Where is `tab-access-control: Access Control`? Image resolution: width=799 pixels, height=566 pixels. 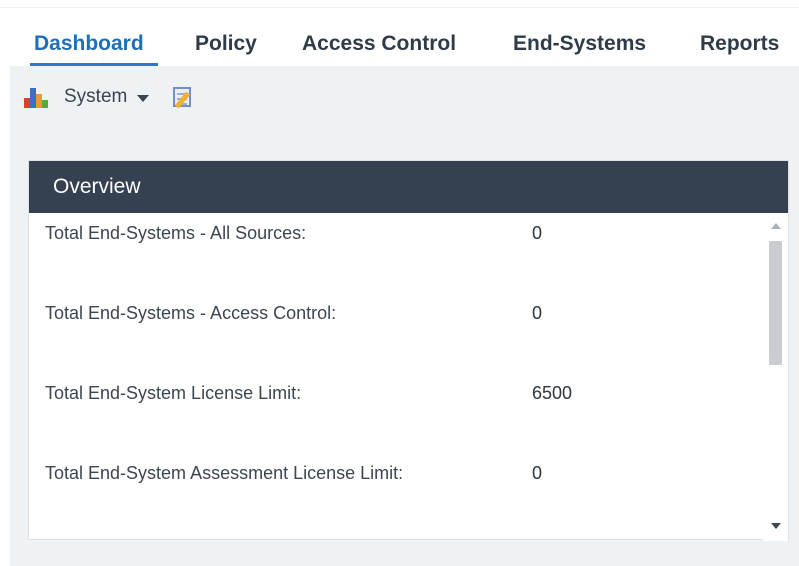 tab-access-control: Access Control is located at coordinates (379, 46).